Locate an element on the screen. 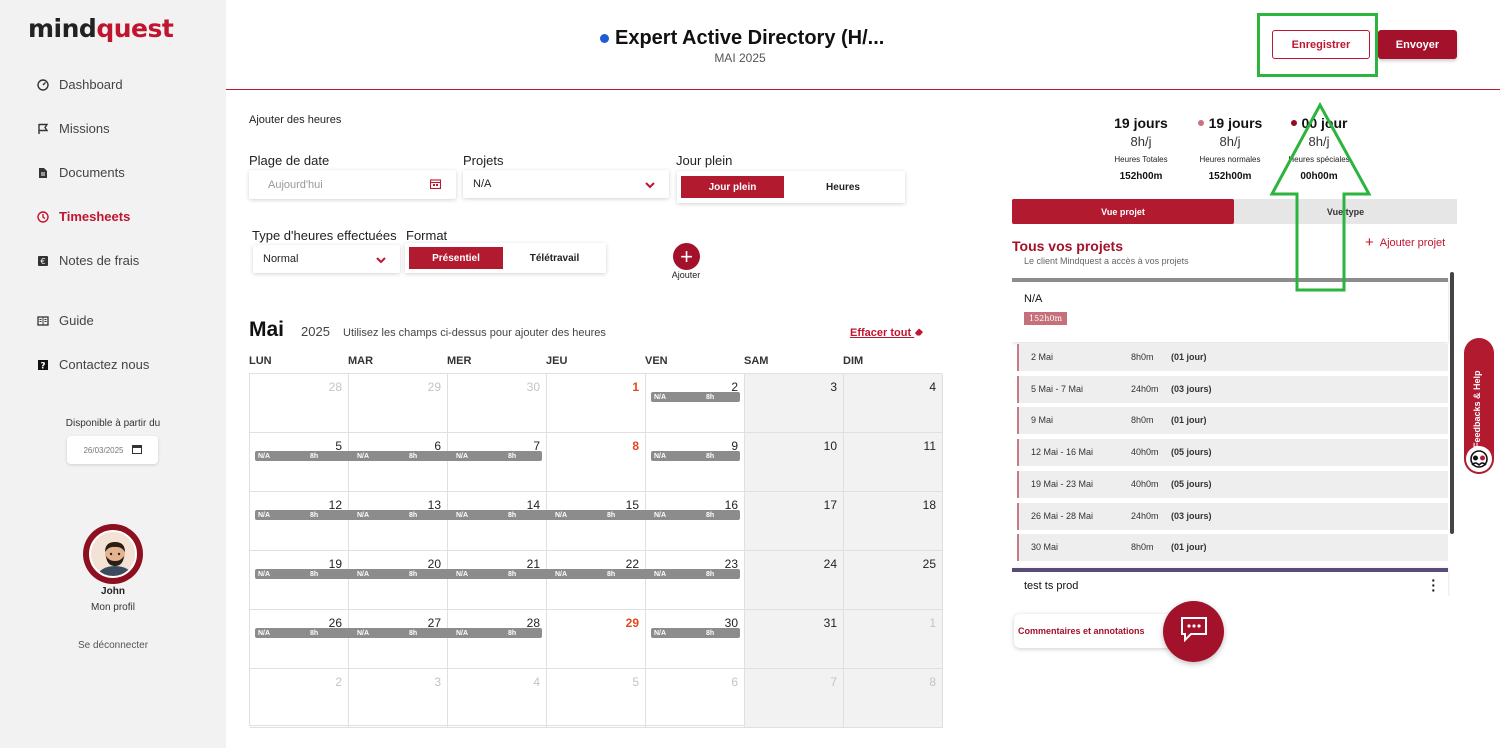 The image size is (1500, 748). comments-button: Commentaires et annotations is located at coordinates (1093, 631).